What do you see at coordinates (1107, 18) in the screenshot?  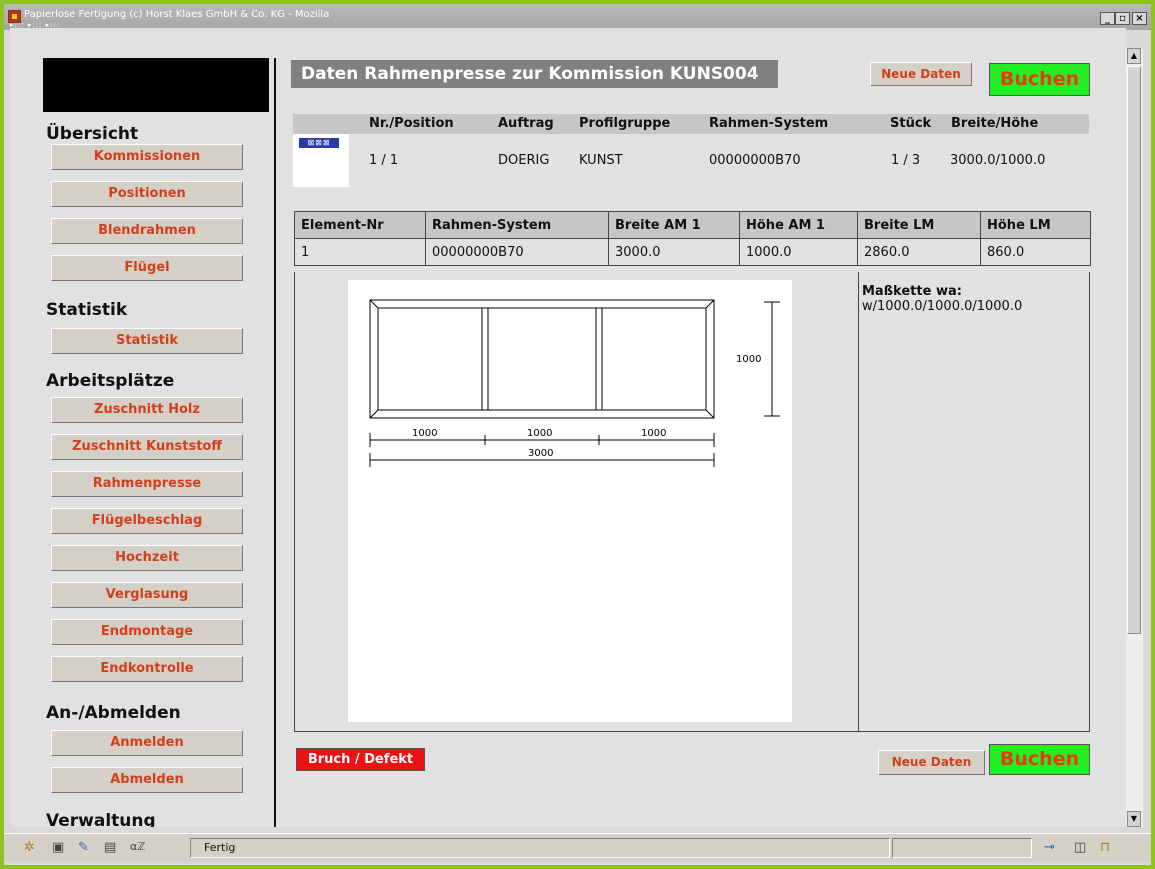 I see `minimize-button: _` at bounding box center [1107, 18].